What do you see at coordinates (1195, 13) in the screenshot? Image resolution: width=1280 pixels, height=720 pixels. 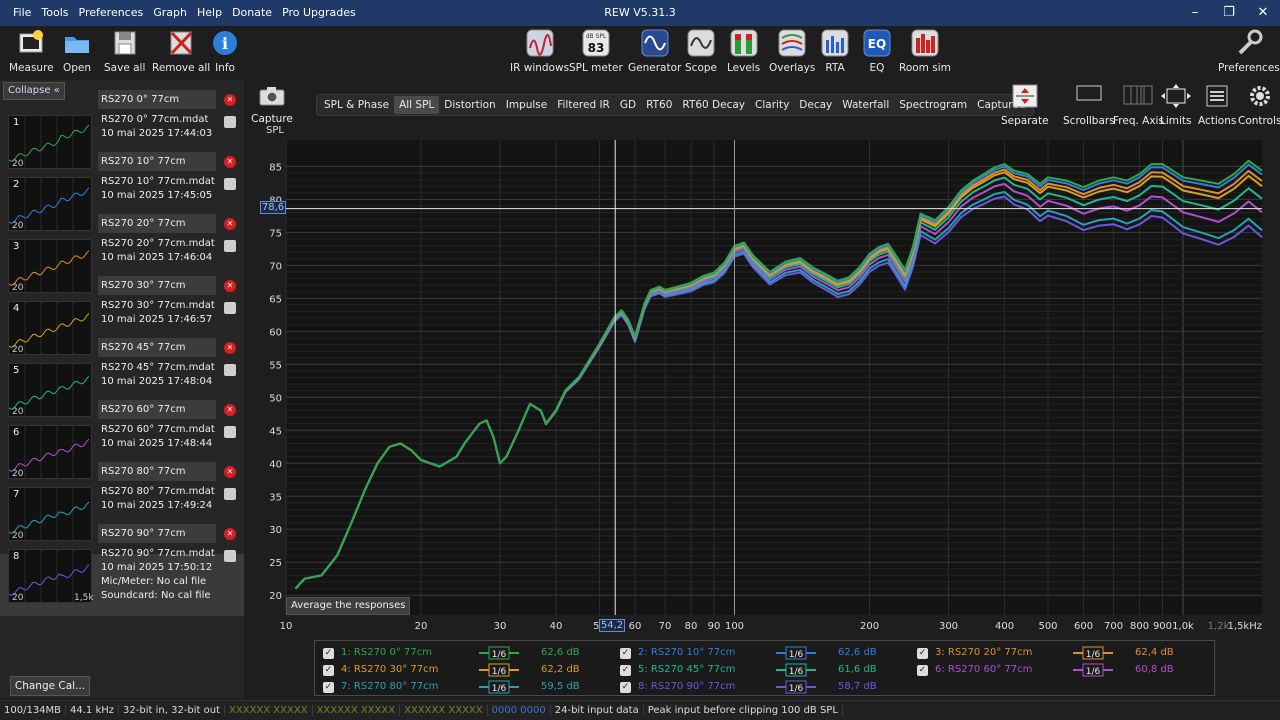 I see `minimize-button: –` at bounding box center [1195, 13].